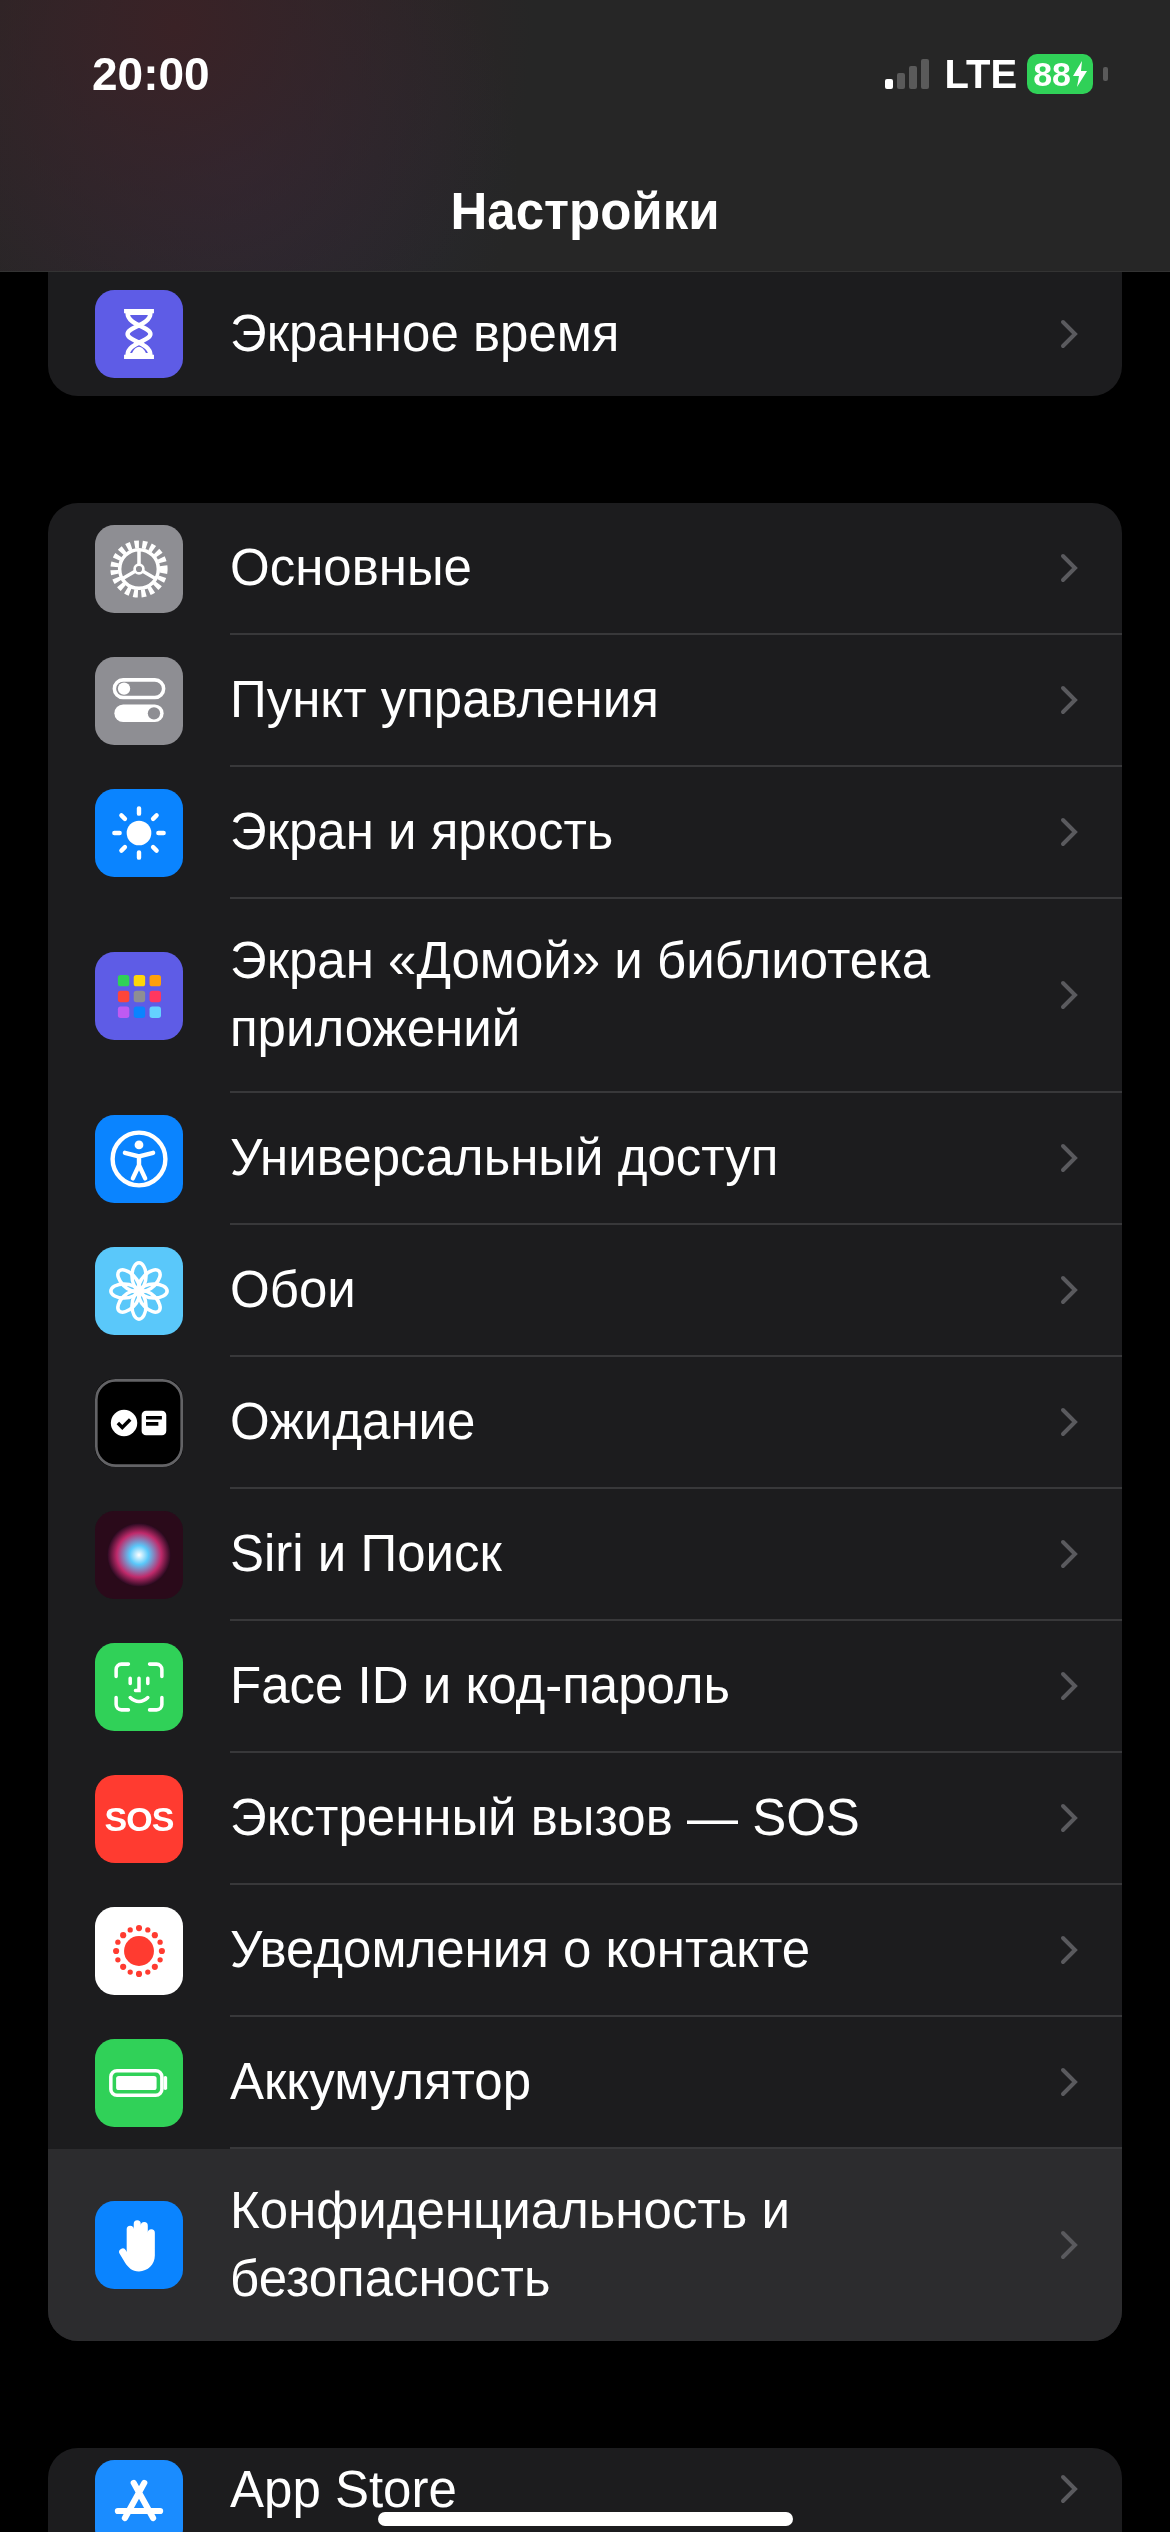 The image size is (1170, 2532). Describe the element at coordinates (585, 569) in the screenshot. I see `settings-row: Основные` at that location.